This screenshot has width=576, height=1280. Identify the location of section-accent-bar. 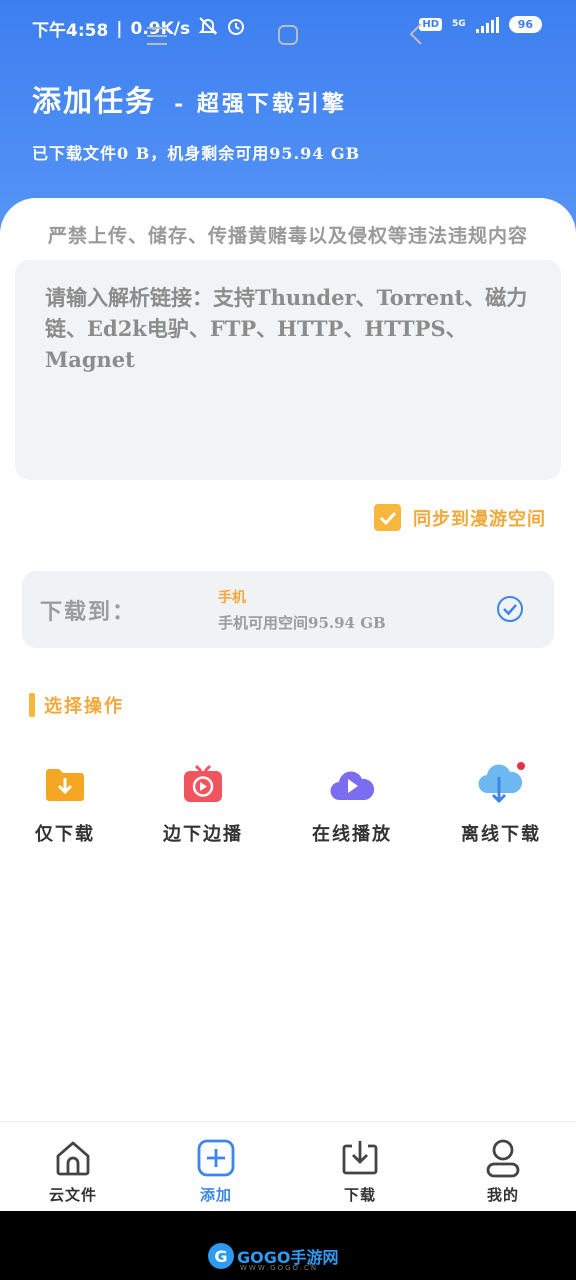
(32, 705).